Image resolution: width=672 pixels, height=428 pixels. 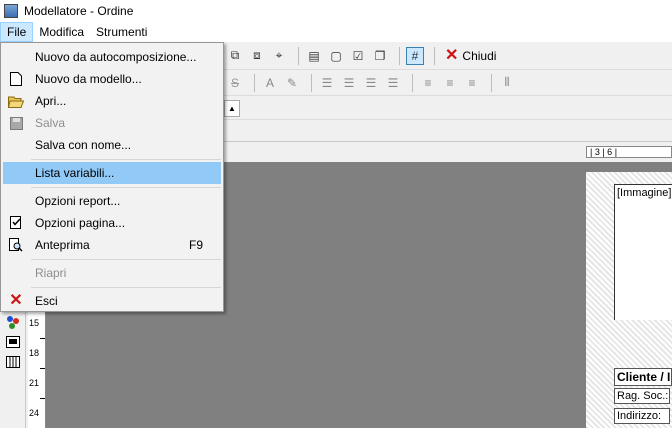 I want to click on exit-x-icon: ✕, so click(x=16, y=301).